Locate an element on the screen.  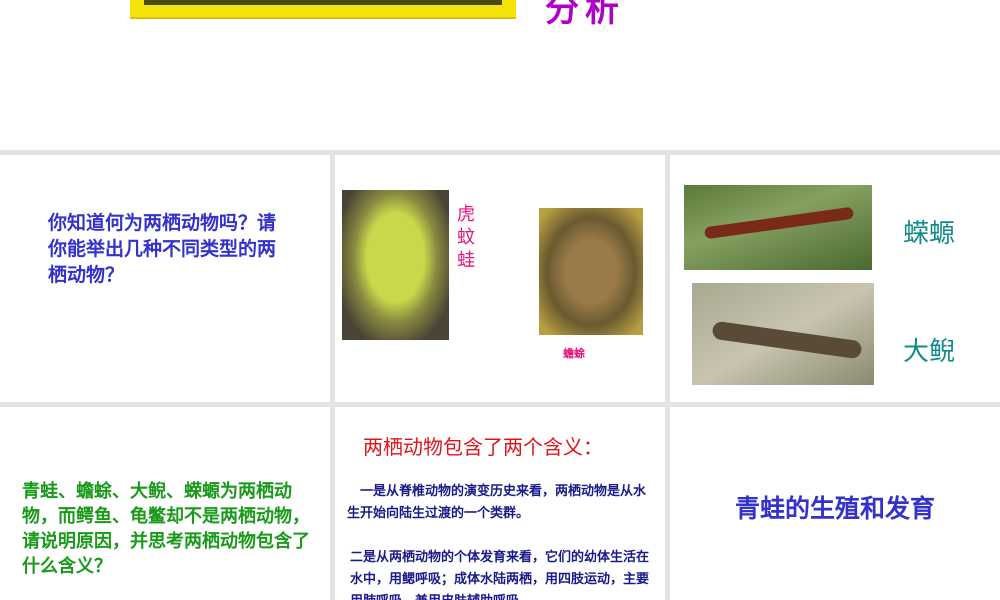
newt-label: 蝾螈 is located at coordinates (929, 234).